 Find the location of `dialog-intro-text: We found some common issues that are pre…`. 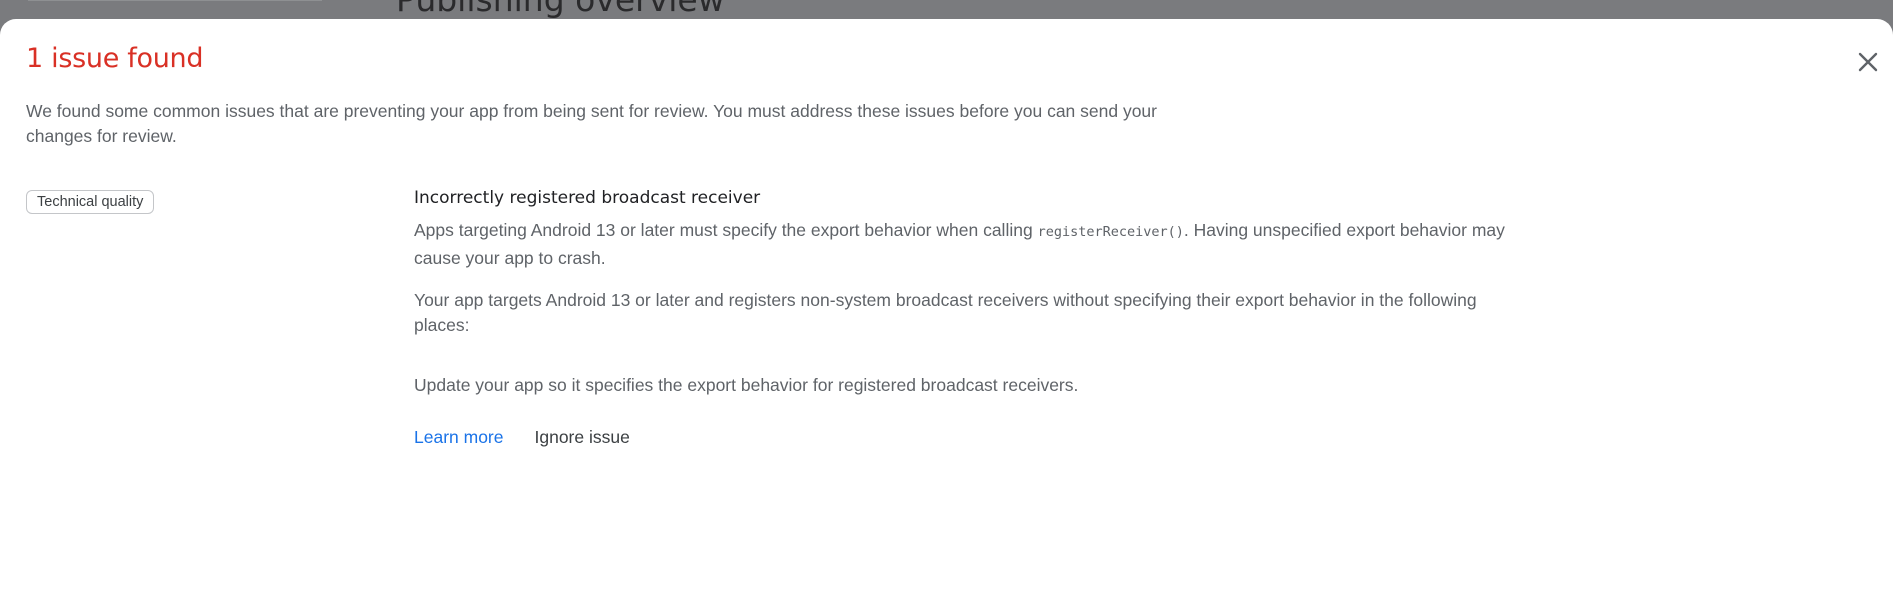

dialog-intro-text: We found some common issues that are pre… is located at coordinates (591, 123).